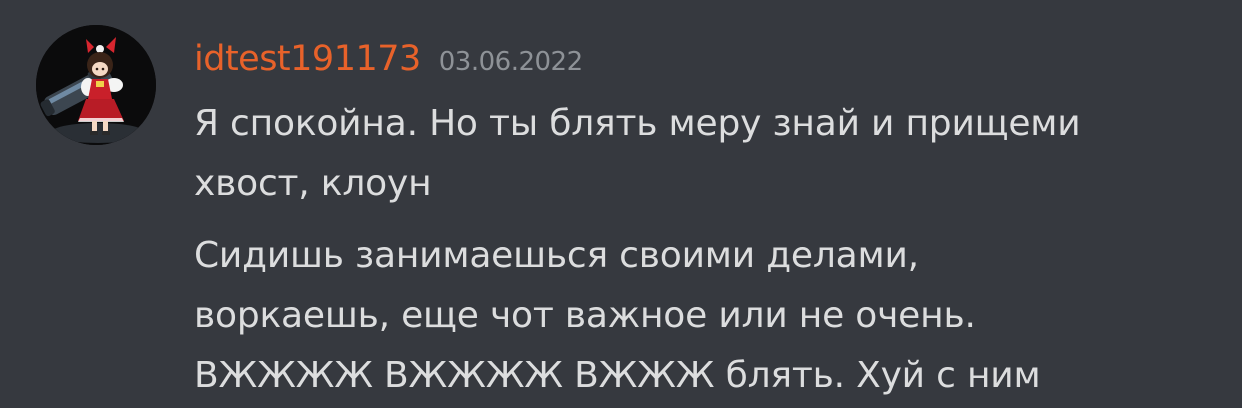 The width and height of the screenshot is (1242, 408). I want to click on message-line: воркаешь, еще чот важное или не очень., so click(585, 315).